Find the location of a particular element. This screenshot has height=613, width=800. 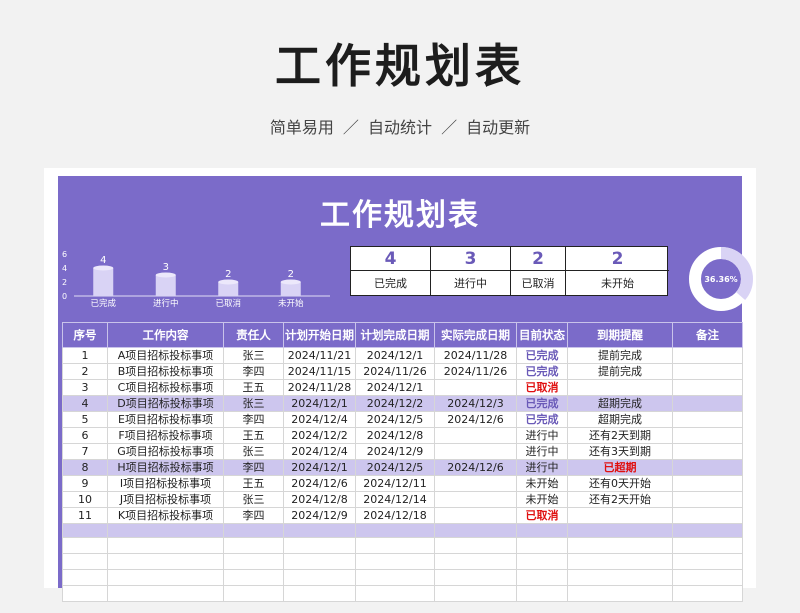

cell-actual-end: 2024/11/28 is located at coordinates (475, 355).